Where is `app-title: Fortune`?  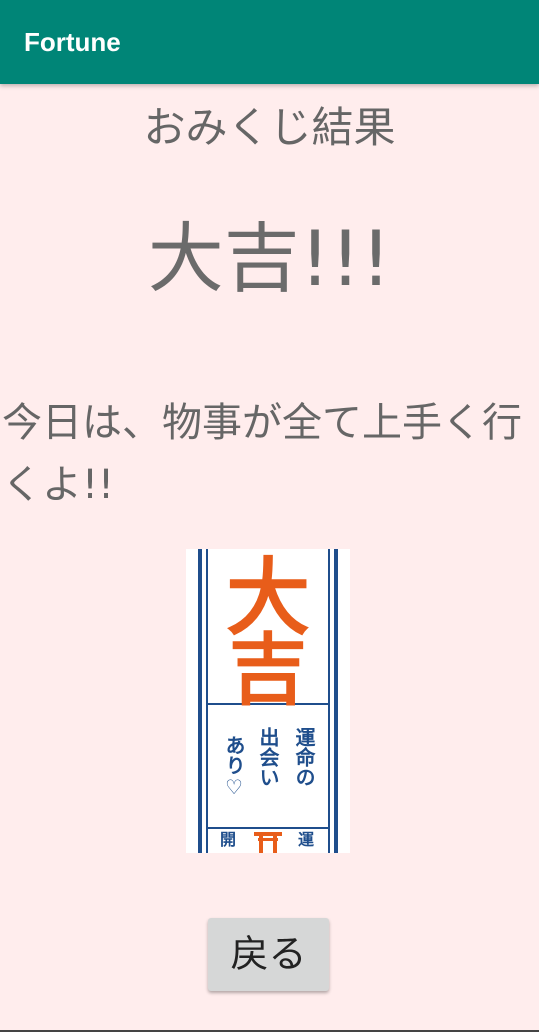 app-title: Fortune is located at coordinates (72, 42).